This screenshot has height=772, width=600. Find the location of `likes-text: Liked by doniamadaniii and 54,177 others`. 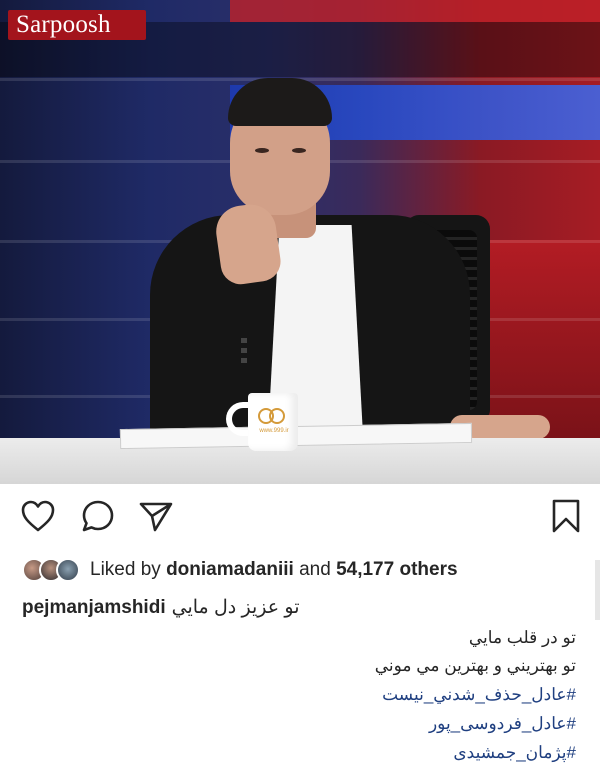

likes-text: Liked by doniamadaniii and 54,177 others is located at coordinates (274, 570).